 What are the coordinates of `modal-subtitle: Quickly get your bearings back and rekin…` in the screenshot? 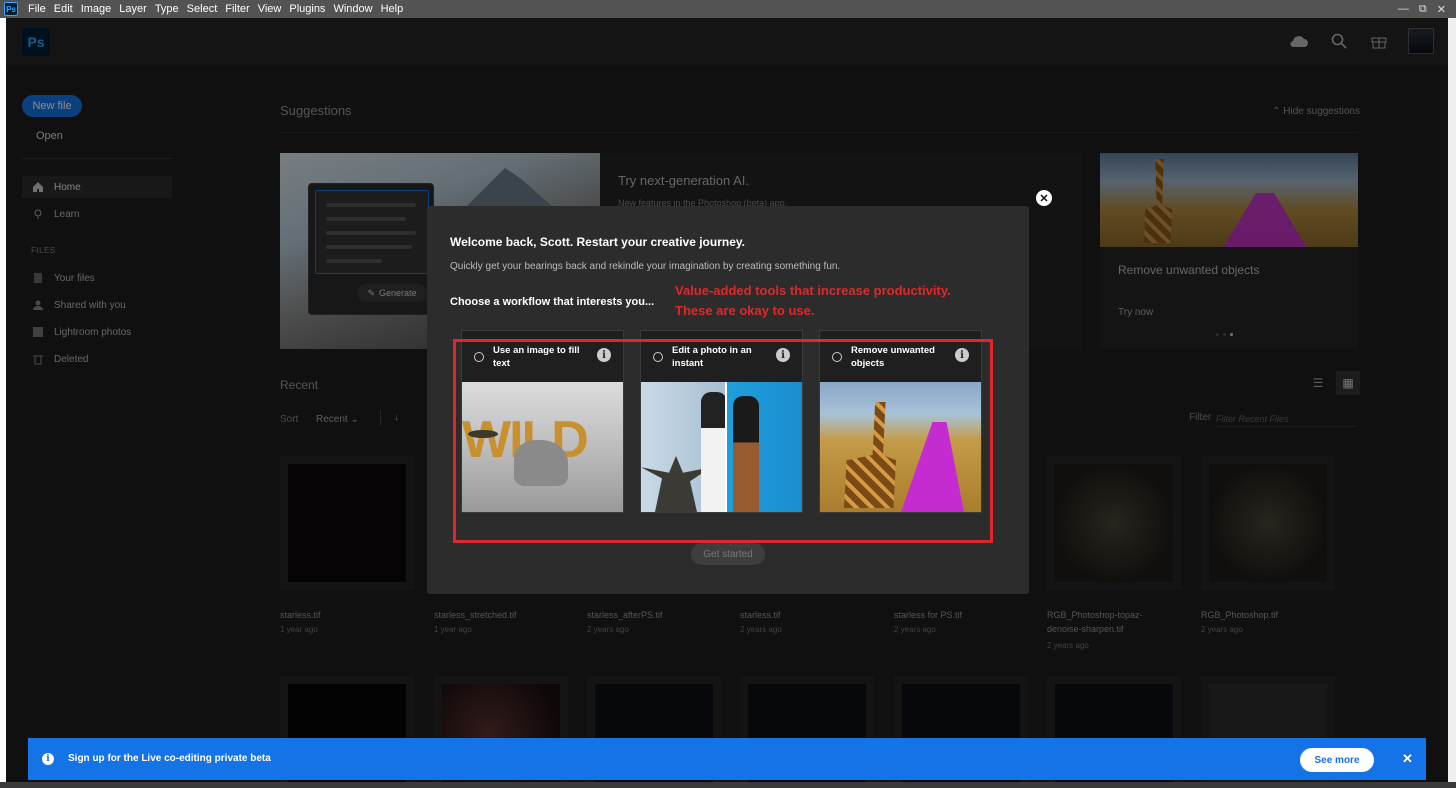 It's located at (645, 266).